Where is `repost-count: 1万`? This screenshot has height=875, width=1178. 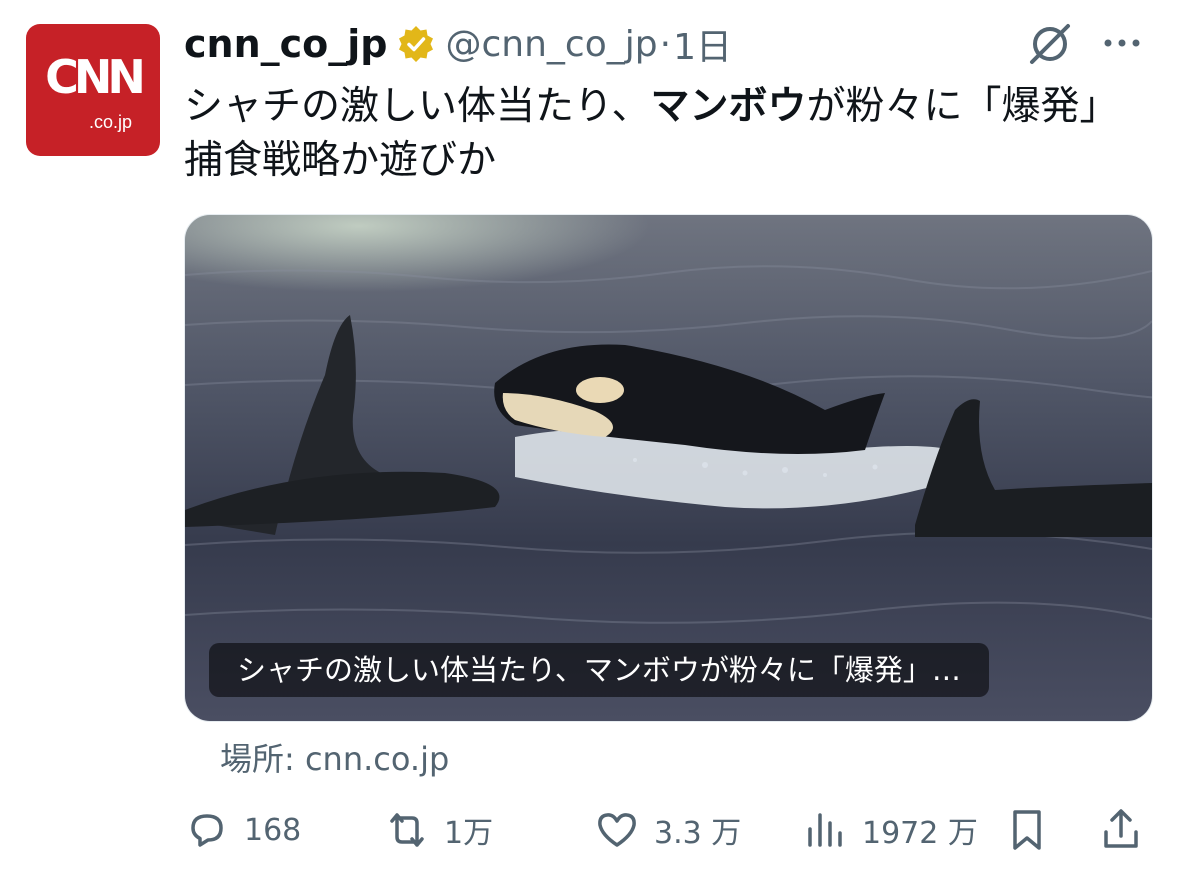
repost-count: 1万 is located at coordinates (469, 833).